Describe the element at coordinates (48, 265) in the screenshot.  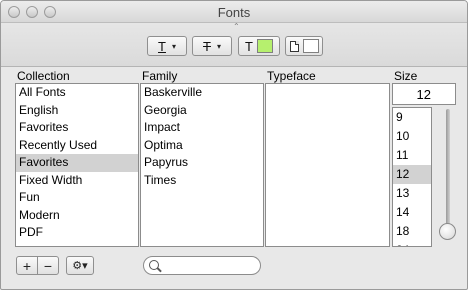
I see `remove-collection-button: −` at that location.